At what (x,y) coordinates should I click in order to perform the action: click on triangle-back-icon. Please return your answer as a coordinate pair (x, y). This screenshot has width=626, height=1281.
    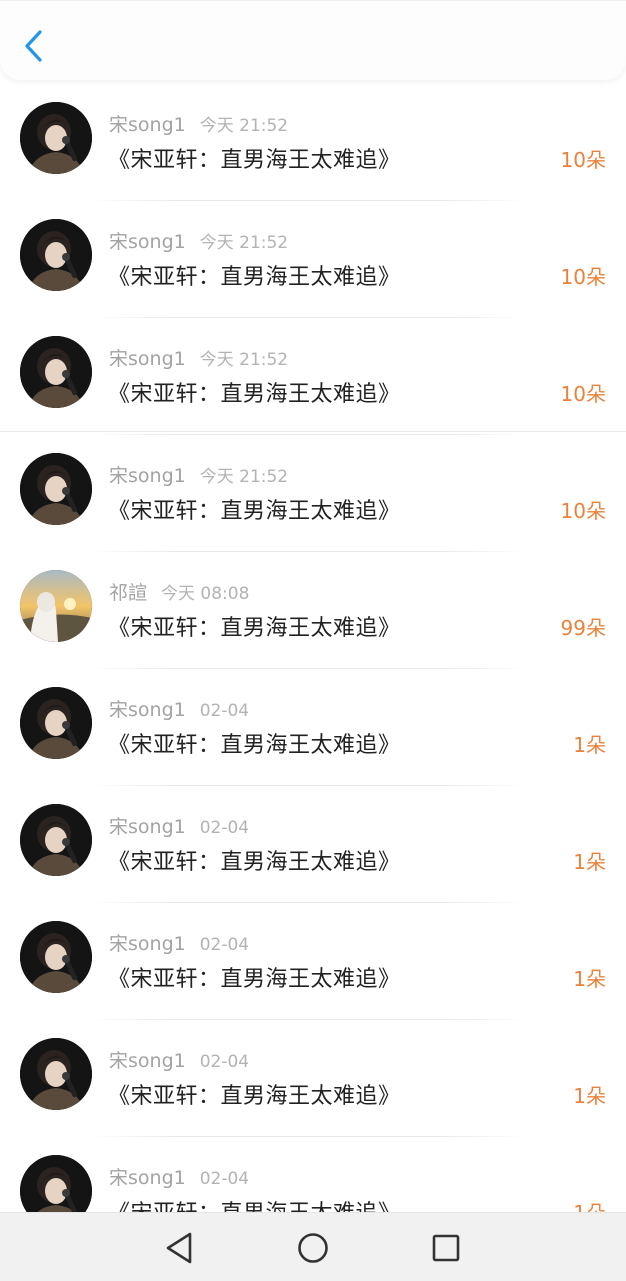
    Looking at the image, I should click on (179, 1248).